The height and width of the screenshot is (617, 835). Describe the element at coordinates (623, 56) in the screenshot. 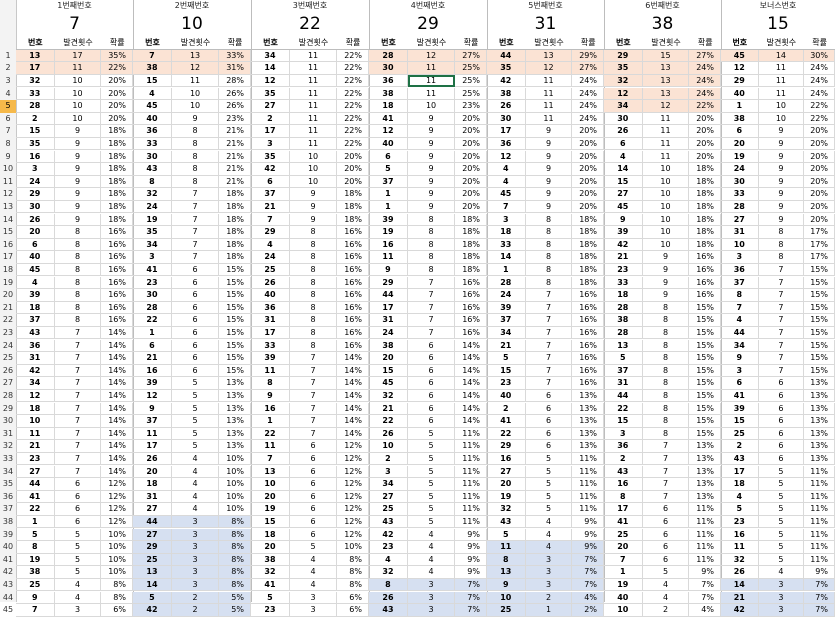

I see `cell-number: 29` at that location.